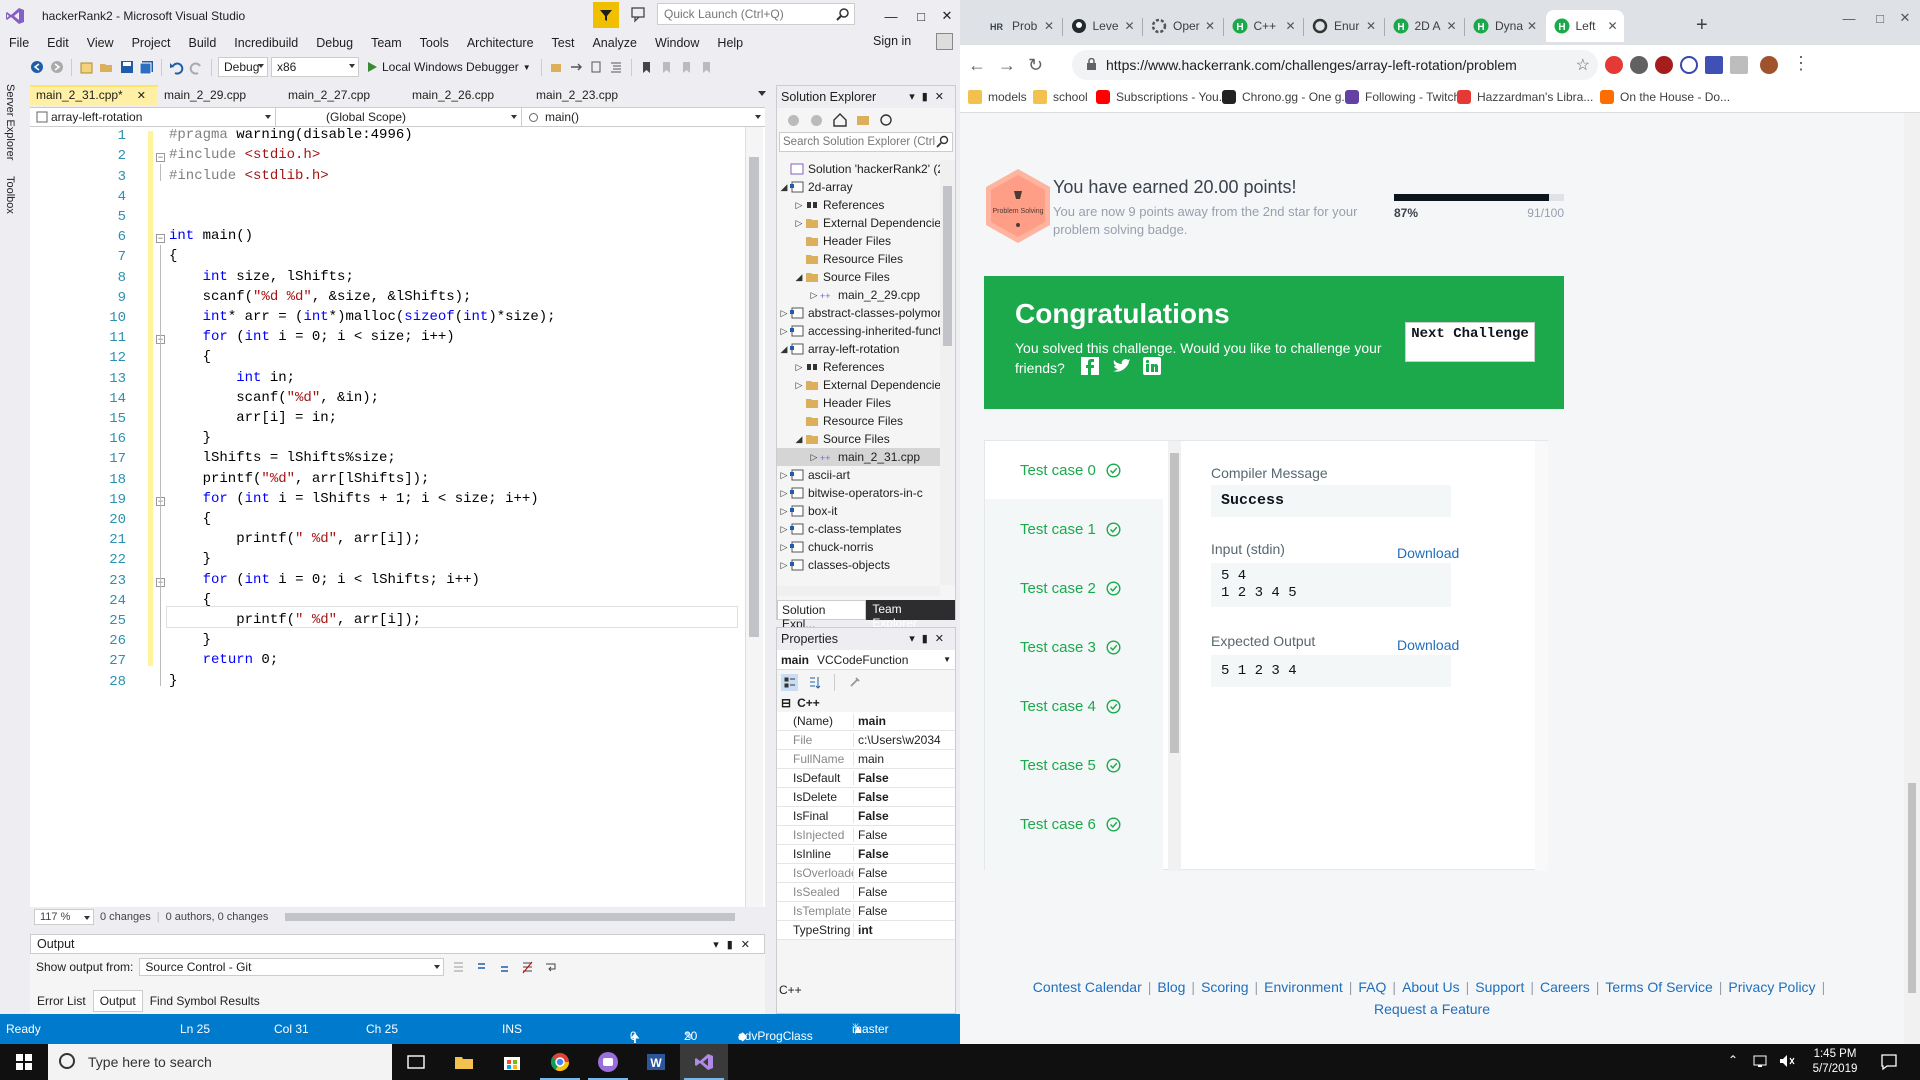 Image resolution: width=1920 pixels, height=1080 pixels. Describe the element at coordinates (94, 95) in the screenshot. I see `editor-tab: main_2_31.cpp* ✕` at that location.